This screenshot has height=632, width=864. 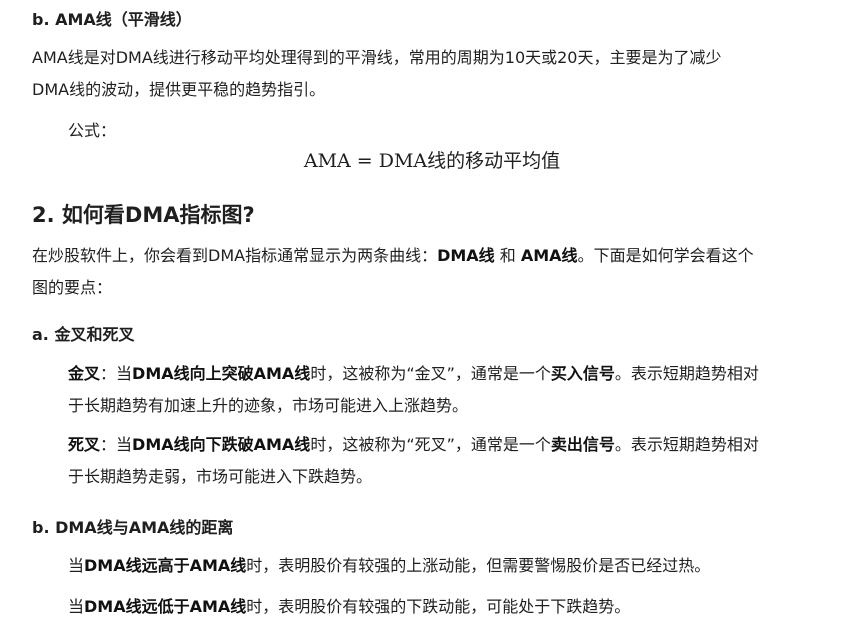 What do you see at coordinates (116, 444) in the screenshot?
I see `death-cross-colon: ：当` at bounding box center [116, 444].